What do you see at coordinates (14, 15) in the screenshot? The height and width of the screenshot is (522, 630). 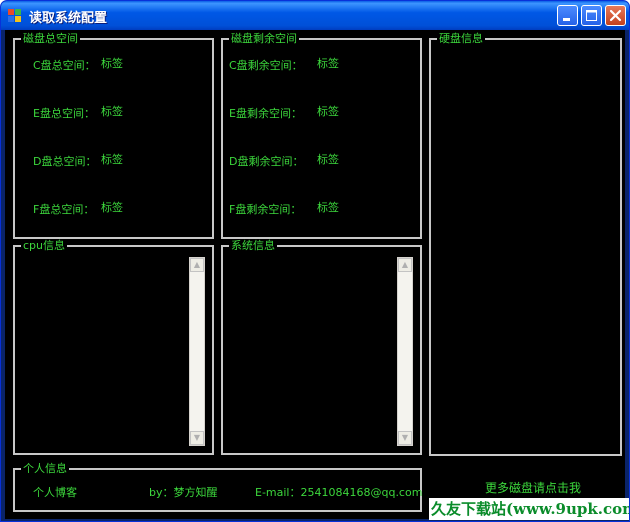 I see `app-icon` at bounding box center [14, 15].